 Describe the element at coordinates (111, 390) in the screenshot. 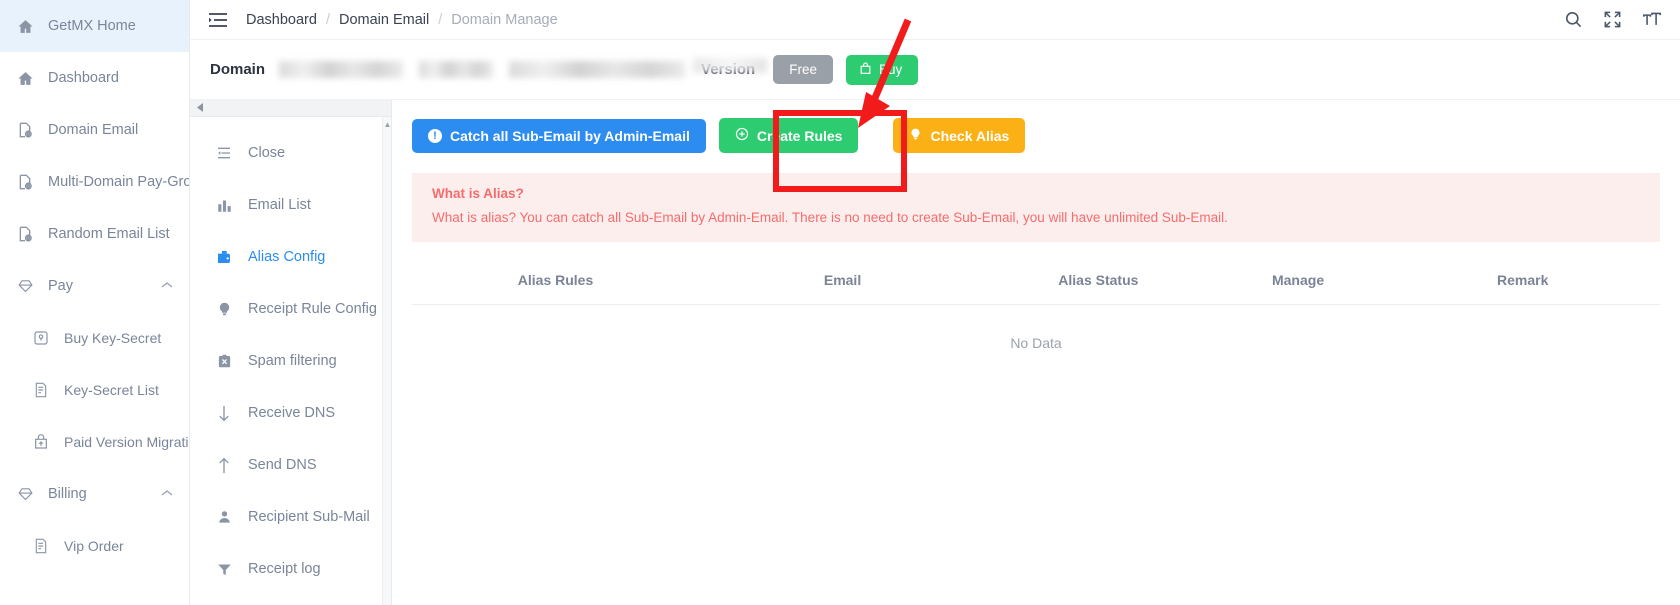

I see `sidebar-item-label: Key-Secret List` at that location.